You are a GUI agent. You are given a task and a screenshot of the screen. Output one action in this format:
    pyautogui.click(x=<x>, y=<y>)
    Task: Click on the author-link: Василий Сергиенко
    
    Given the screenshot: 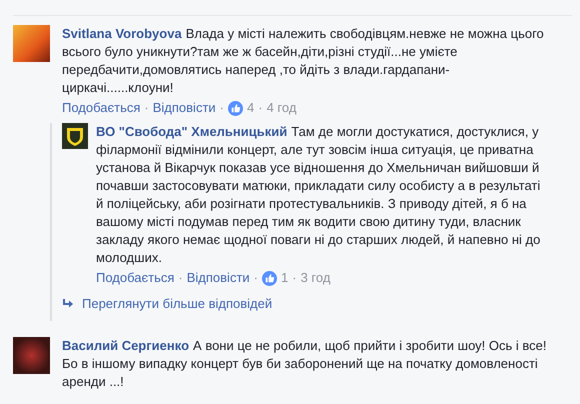 What is the action you would take?
    pyautogui.click(x=126, y=345)
    